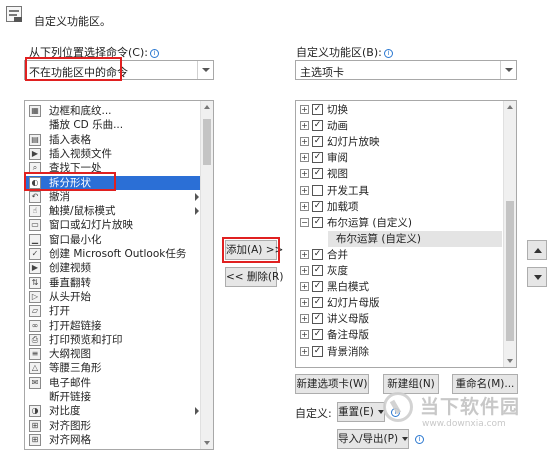 This screenshot has height=455, width=550. Describe the element at coordinates (114, 311) in the screenshot. I see `command-item: ▱ 打开` at that location.